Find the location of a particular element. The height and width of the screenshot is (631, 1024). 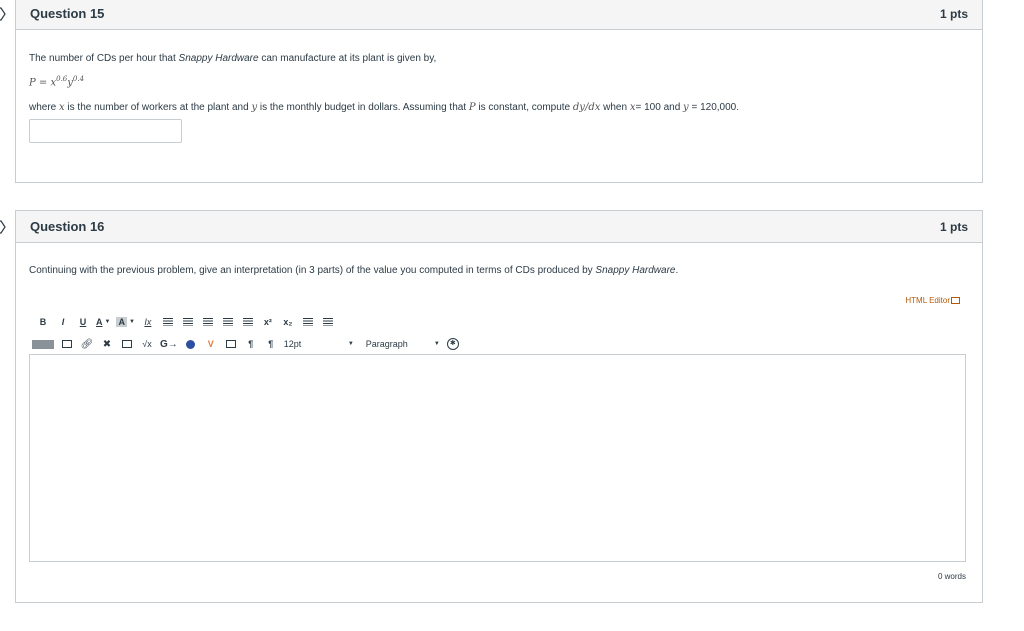

lti-icon is located at coordinates (191, 344).